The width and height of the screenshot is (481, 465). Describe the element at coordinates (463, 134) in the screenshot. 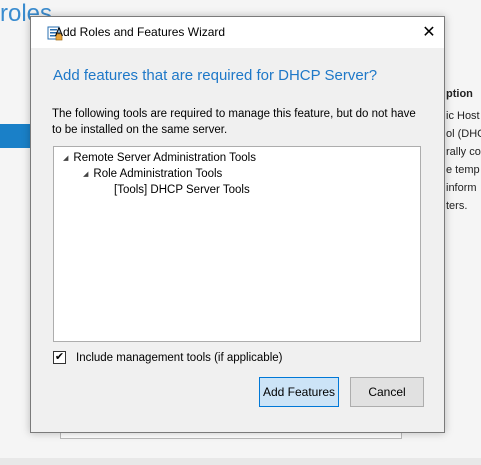

I see `background-description-line: ol (DHC` at that location.